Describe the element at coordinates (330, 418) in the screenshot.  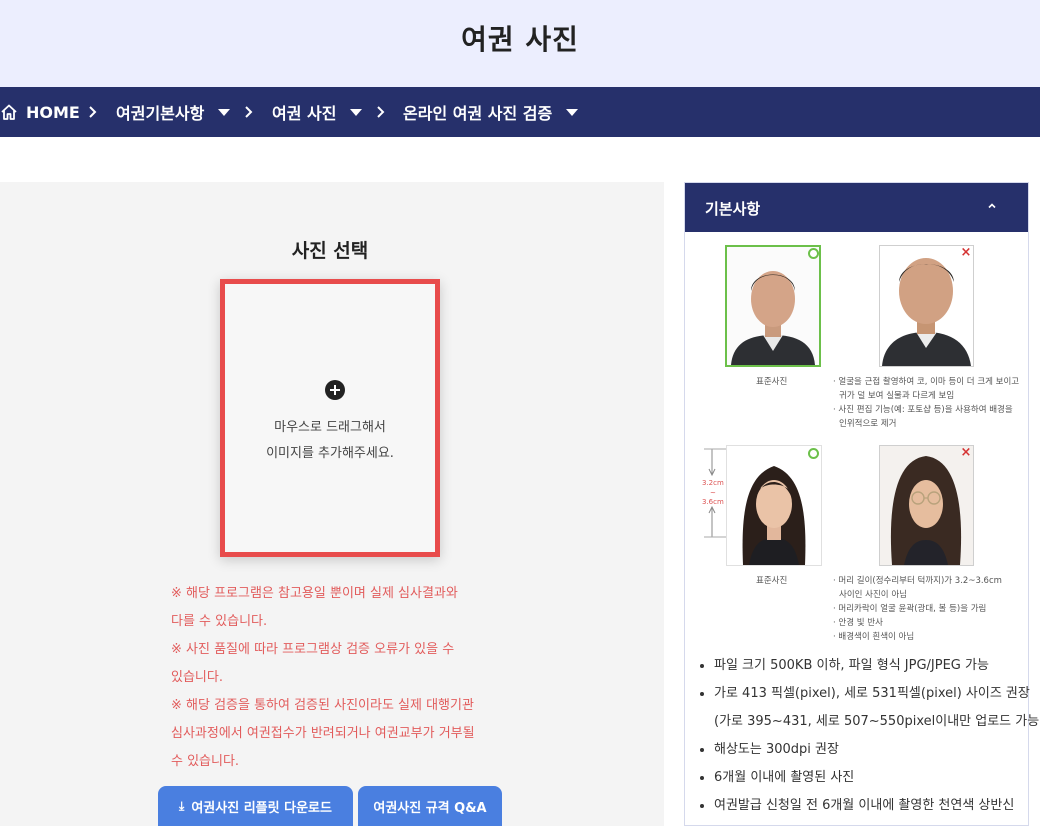
I see `photo-dropzone: 마우스로 드래그해서 이미지를 추가해주세요.` at that location.